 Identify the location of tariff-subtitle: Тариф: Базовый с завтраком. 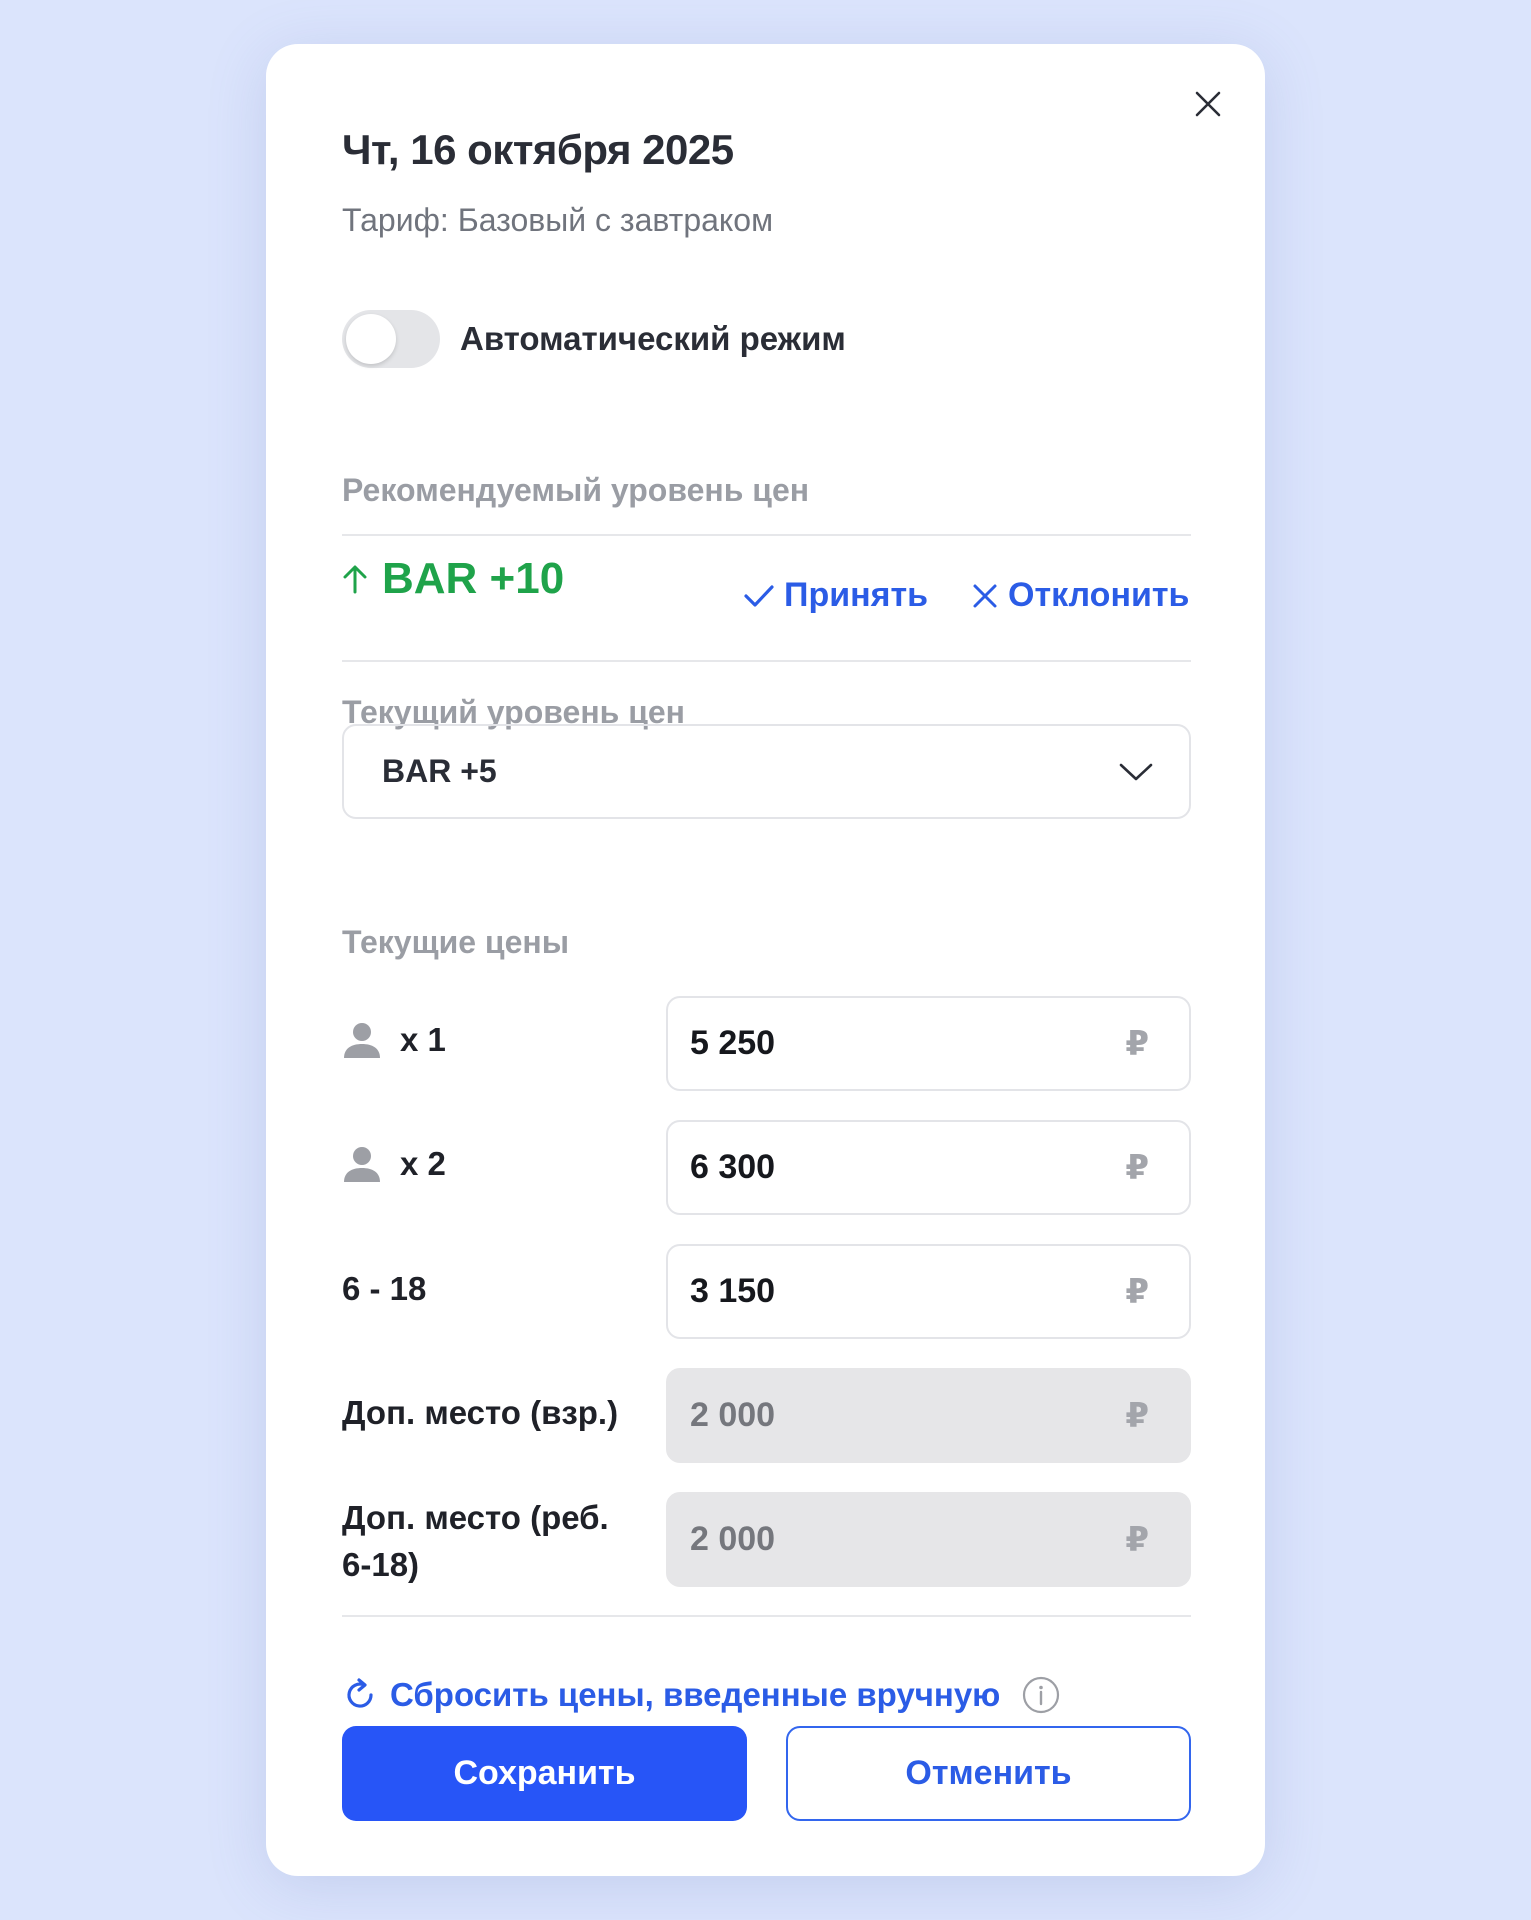
(558, 220).